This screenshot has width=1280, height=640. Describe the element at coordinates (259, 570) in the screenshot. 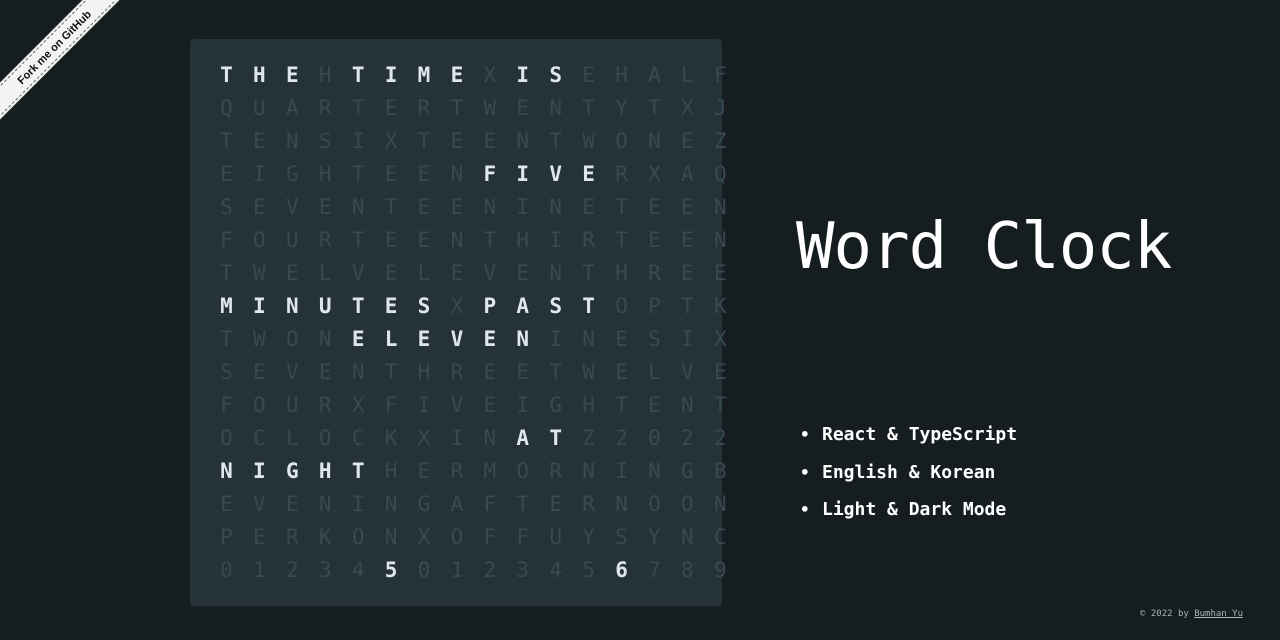

I see `clock-letter: 1` at that location.